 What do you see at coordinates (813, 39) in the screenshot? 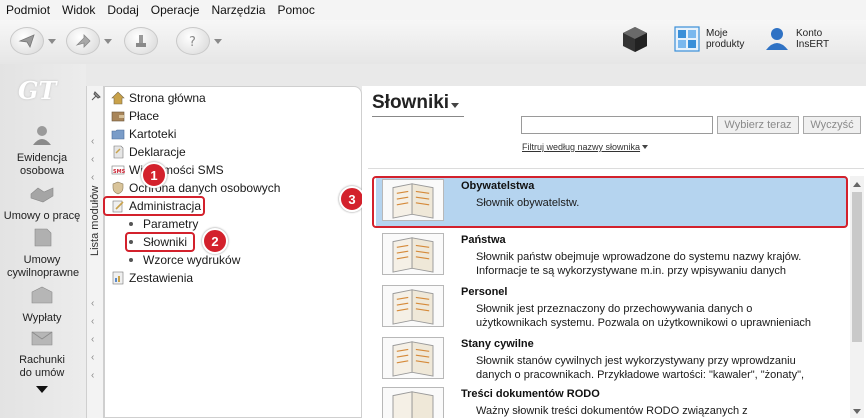
I see `konto-insert-label: Konto InsERT` at bounding box center [813, 39].